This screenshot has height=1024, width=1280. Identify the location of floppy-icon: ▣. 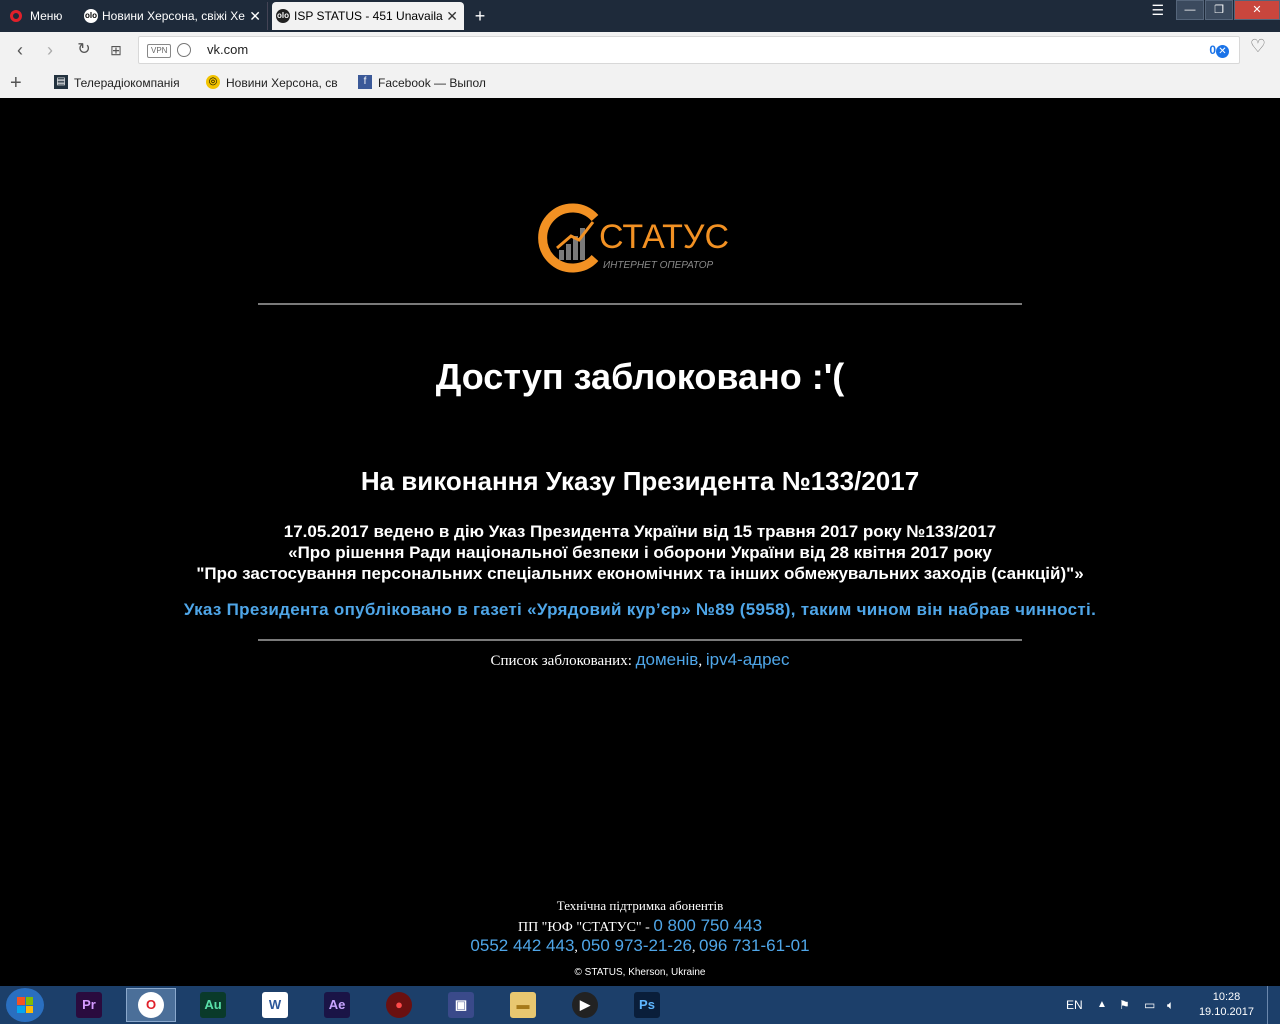
(461, 1005).